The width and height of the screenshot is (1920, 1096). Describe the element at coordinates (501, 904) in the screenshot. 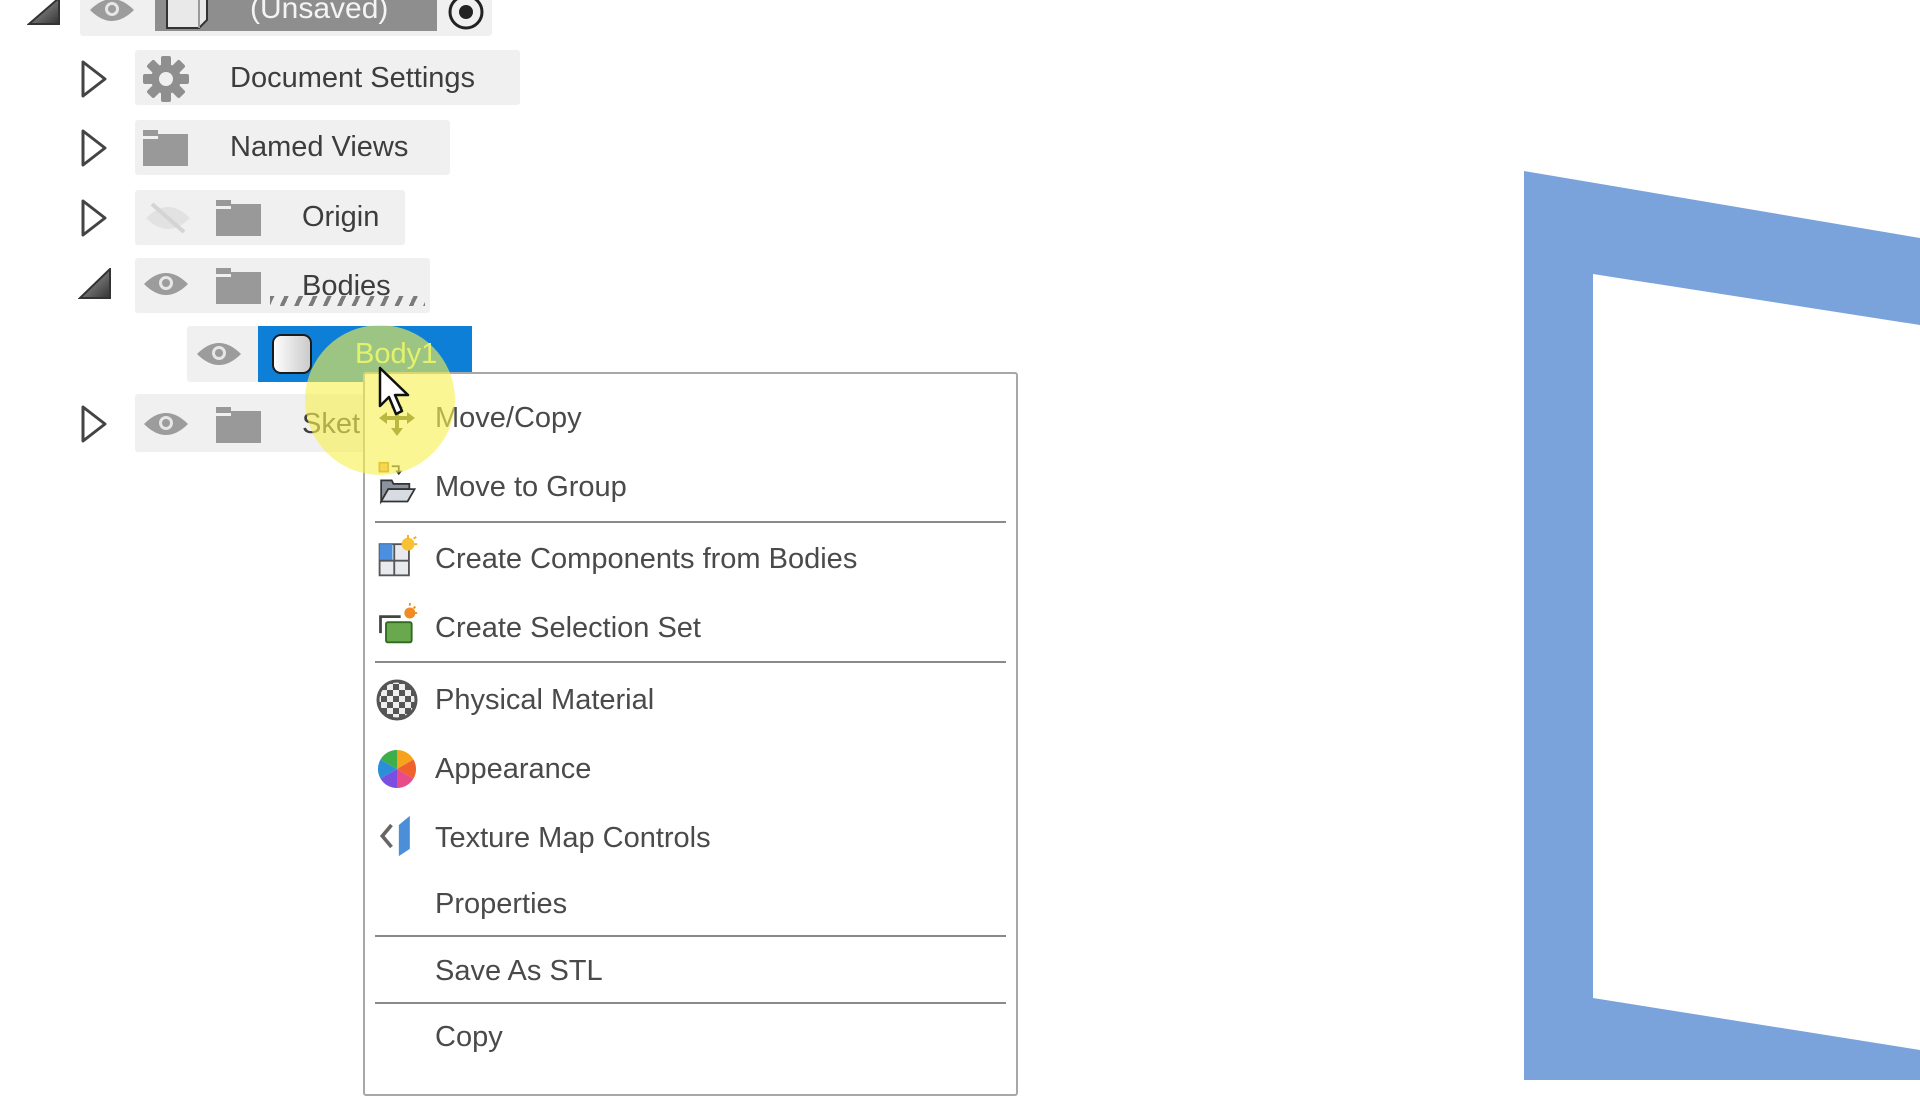

I see `menu-item-label: Properties` at that location.